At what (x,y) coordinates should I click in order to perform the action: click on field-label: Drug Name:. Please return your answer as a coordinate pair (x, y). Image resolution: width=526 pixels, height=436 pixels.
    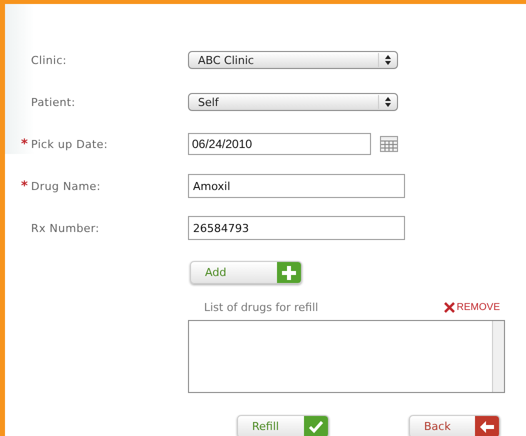
    Looking at the image, I should click on (66, 186).